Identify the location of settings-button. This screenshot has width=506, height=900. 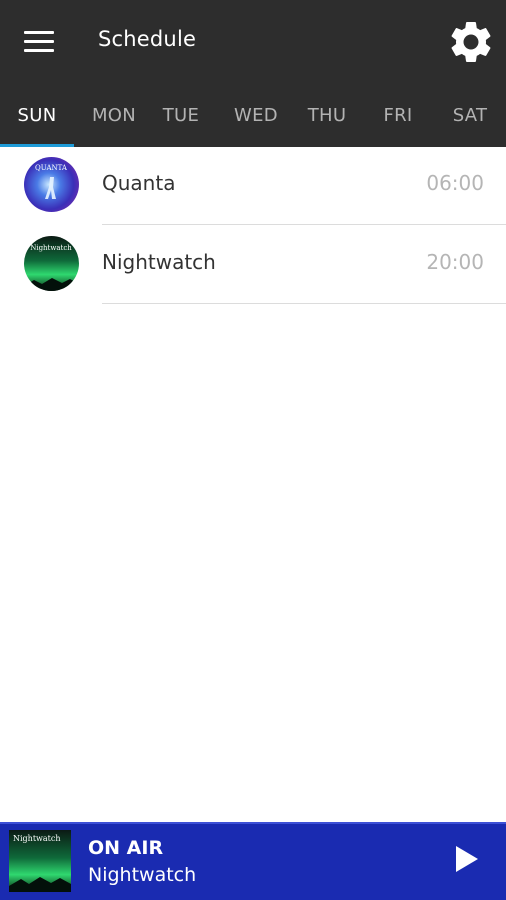
(471, 42).